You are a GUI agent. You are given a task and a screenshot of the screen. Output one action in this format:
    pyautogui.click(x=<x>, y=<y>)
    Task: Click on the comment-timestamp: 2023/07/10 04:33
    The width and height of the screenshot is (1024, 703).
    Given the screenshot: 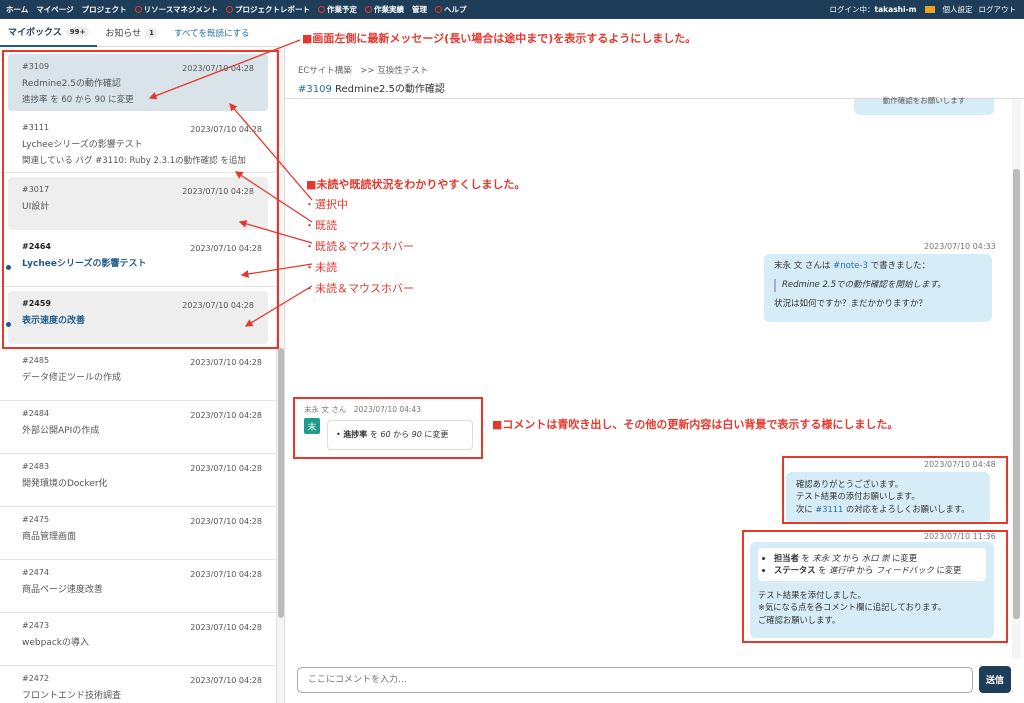 What is the action you would take?
    pyautogui.click(x=960, y=246)
    